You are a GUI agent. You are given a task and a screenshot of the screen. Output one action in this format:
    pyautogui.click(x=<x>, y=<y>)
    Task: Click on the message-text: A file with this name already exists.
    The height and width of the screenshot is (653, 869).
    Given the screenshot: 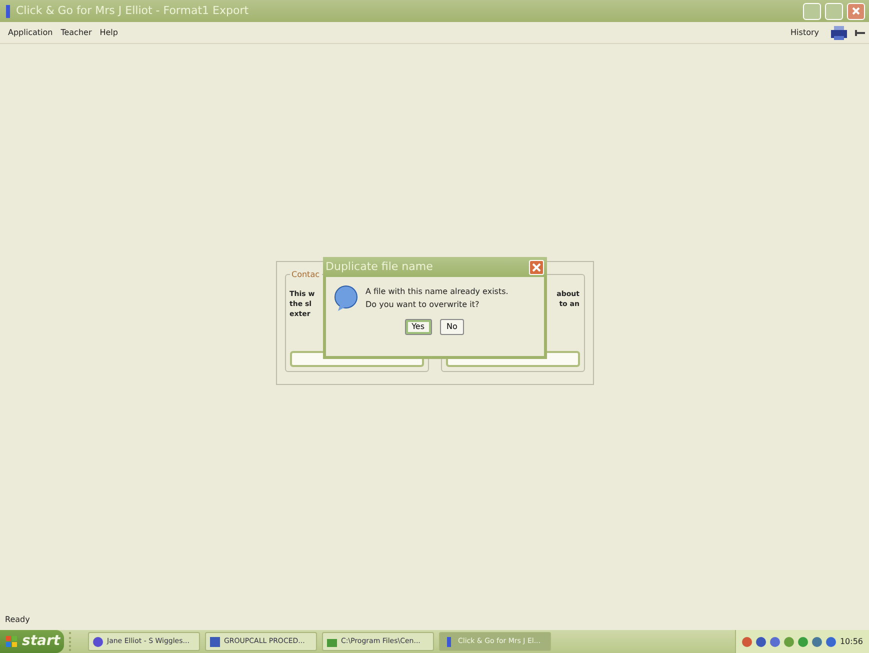 What is the action you would take?
    pyautogui.click(x=437, y=292)
    